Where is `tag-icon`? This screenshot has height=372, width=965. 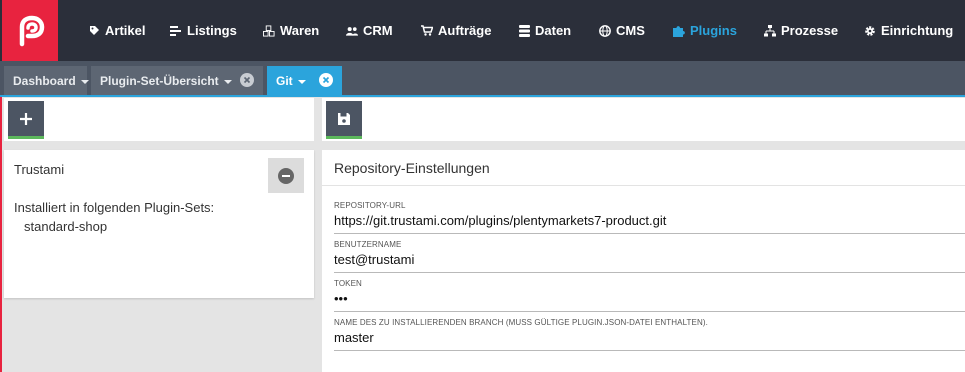 tag-icon is located at coordinates (94, 31).